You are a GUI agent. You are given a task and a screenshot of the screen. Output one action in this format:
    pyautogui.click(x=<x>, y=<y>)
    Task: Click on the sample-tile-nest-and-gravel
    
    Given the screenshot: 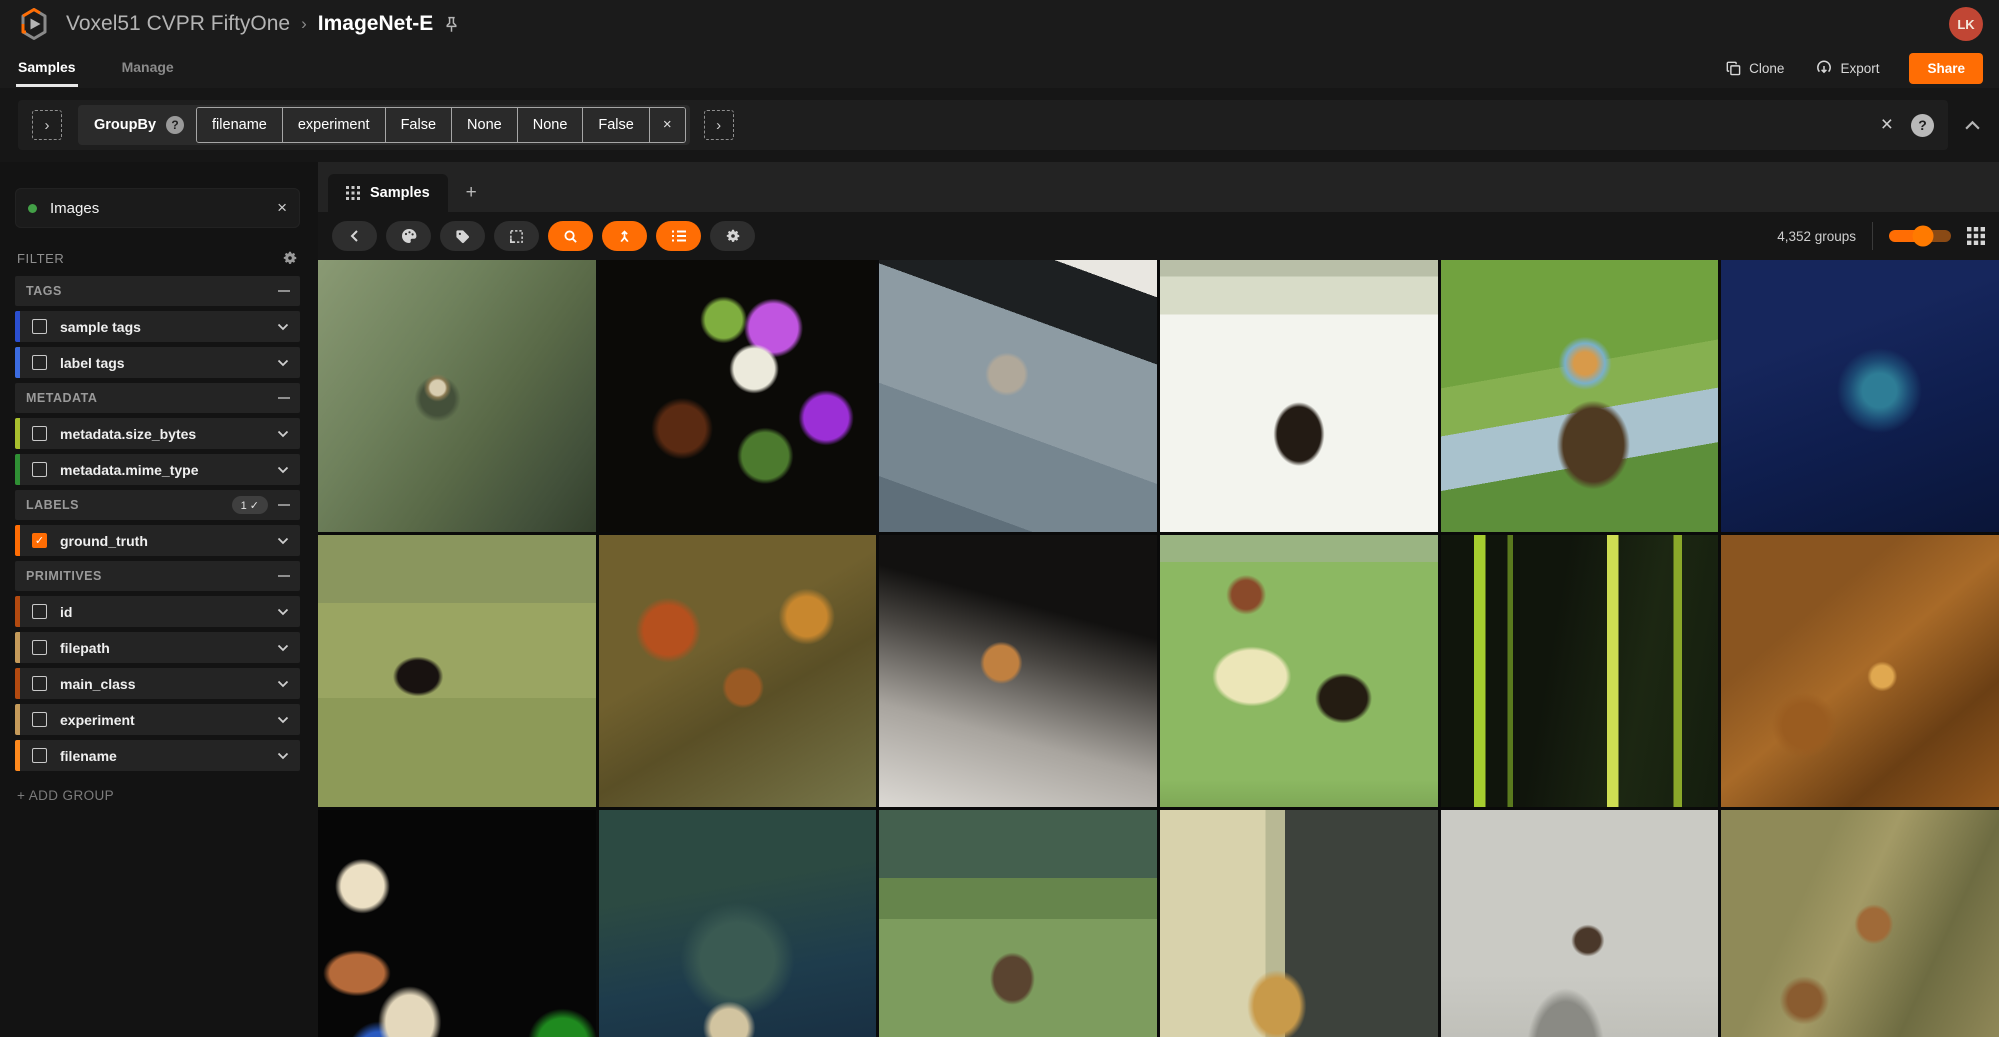 What is the action you would take?
    pyautogui.click(x=1298, y=923)
    